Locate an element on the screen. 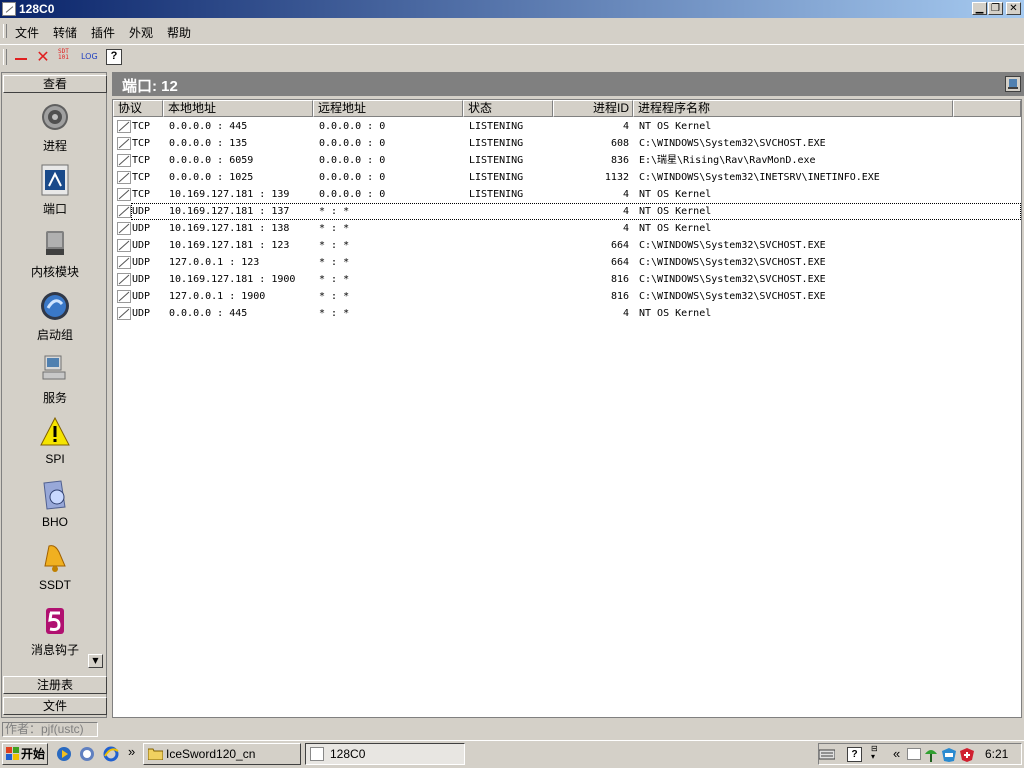  nav-item-processes: 进程 is located at coordinates (55, 132).